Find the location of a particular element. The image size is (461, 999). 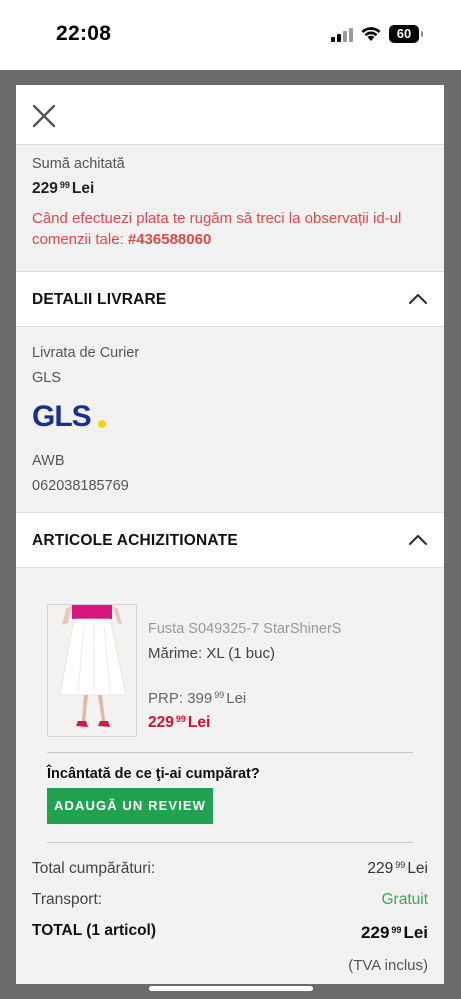

svg-text: GLS is located at coordinates (61, 416).